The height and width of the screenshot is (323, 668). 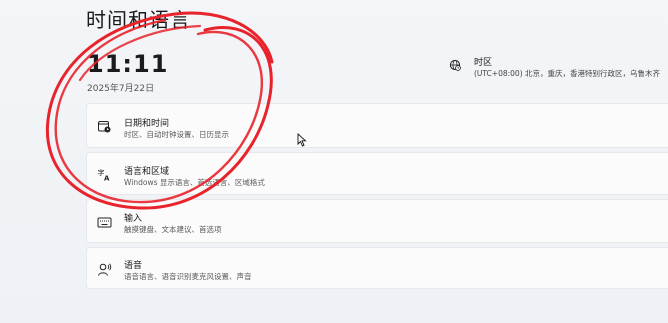 What do you see at coordinates (302, 140) in the screenshot?
I see `mouse-cursor-icon` at bounding box center [302, 140].